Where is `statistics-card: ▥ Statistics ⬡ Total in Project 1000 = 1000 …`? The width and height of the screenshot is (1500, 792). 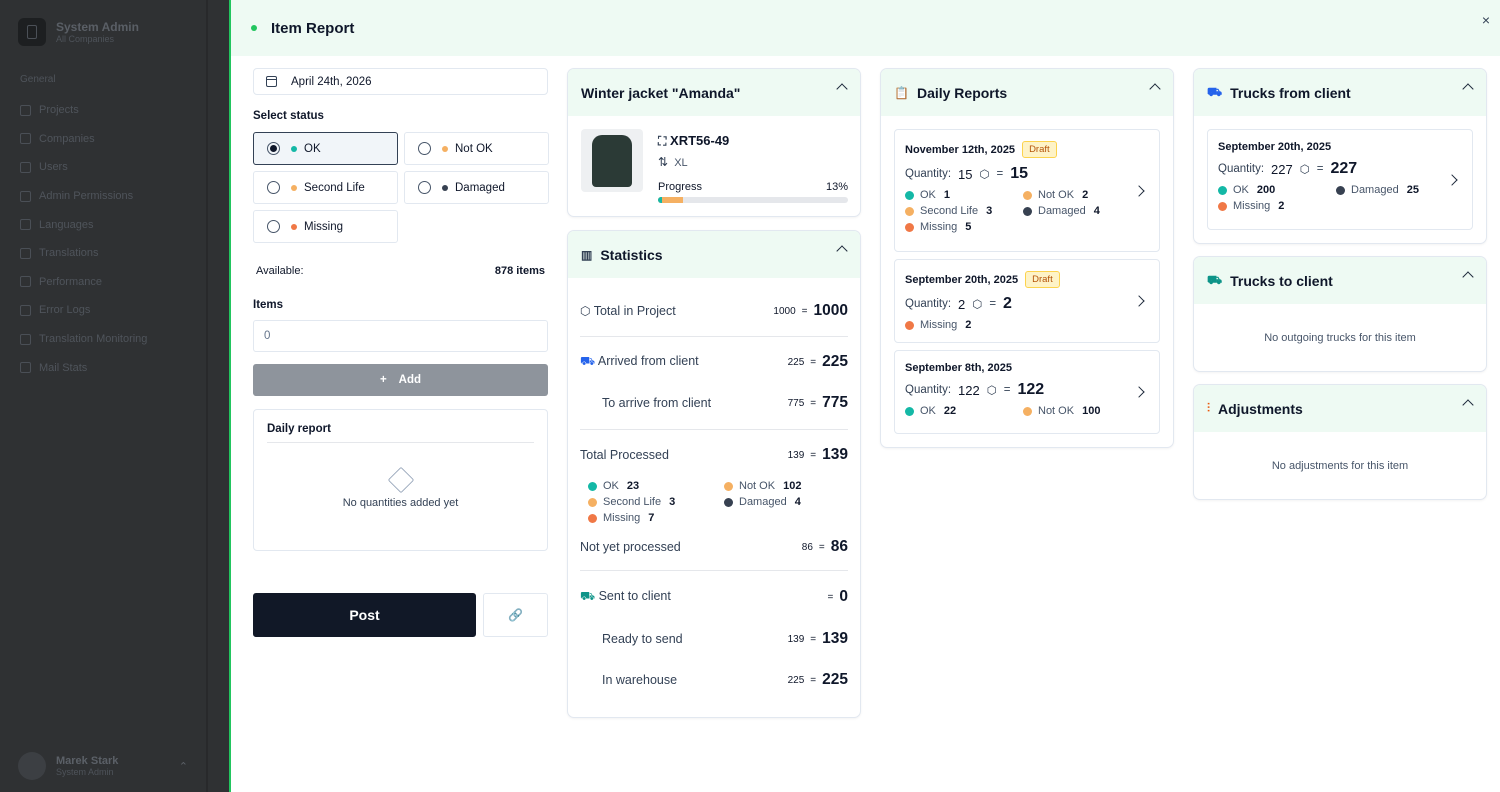
statistics-card: ▥ Statistics ⬡ Total in Project 1000 = 1000 … is located at coordinates (714, 474).